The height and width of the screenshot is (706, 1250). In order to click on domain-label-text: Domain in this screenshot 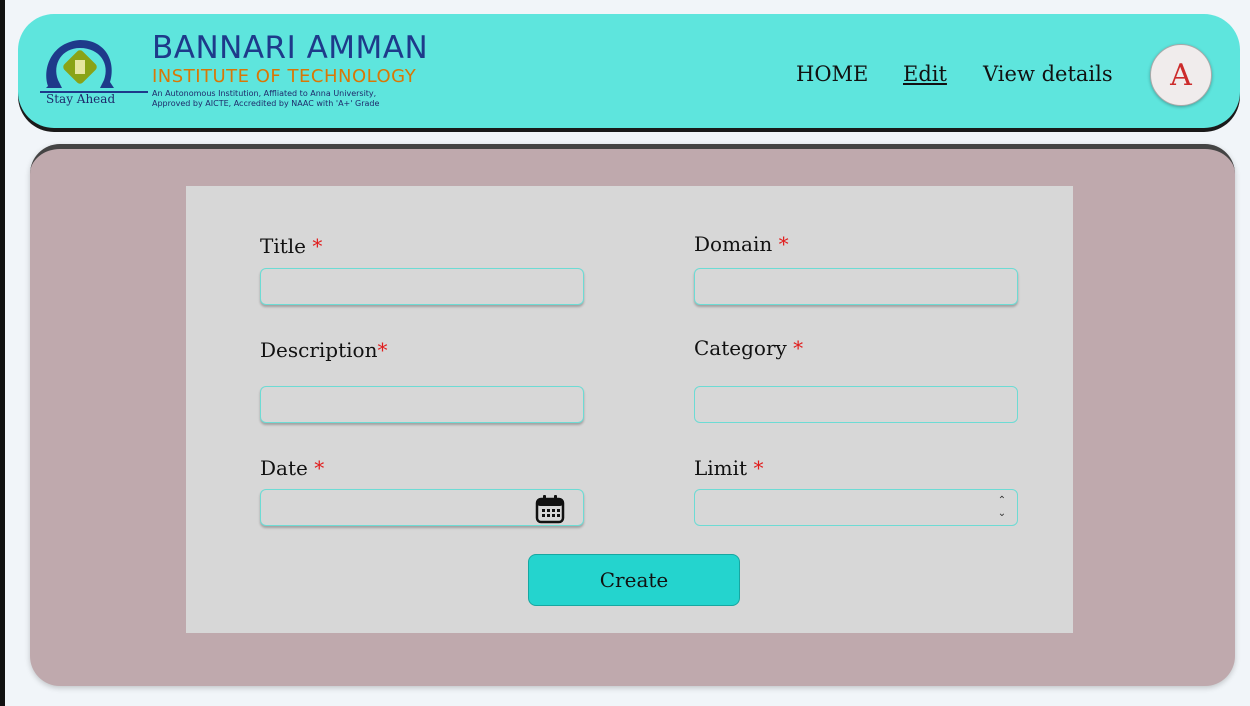, I will do `click(733, 244)`.